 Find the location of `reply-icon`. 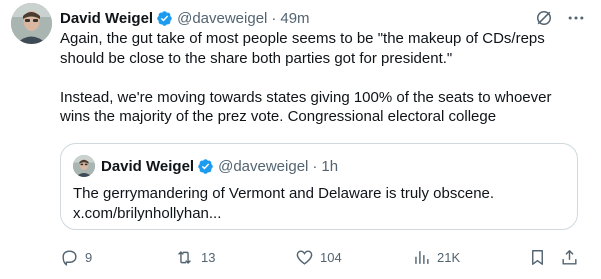

reply-icon is located at coordinates (69, 257).